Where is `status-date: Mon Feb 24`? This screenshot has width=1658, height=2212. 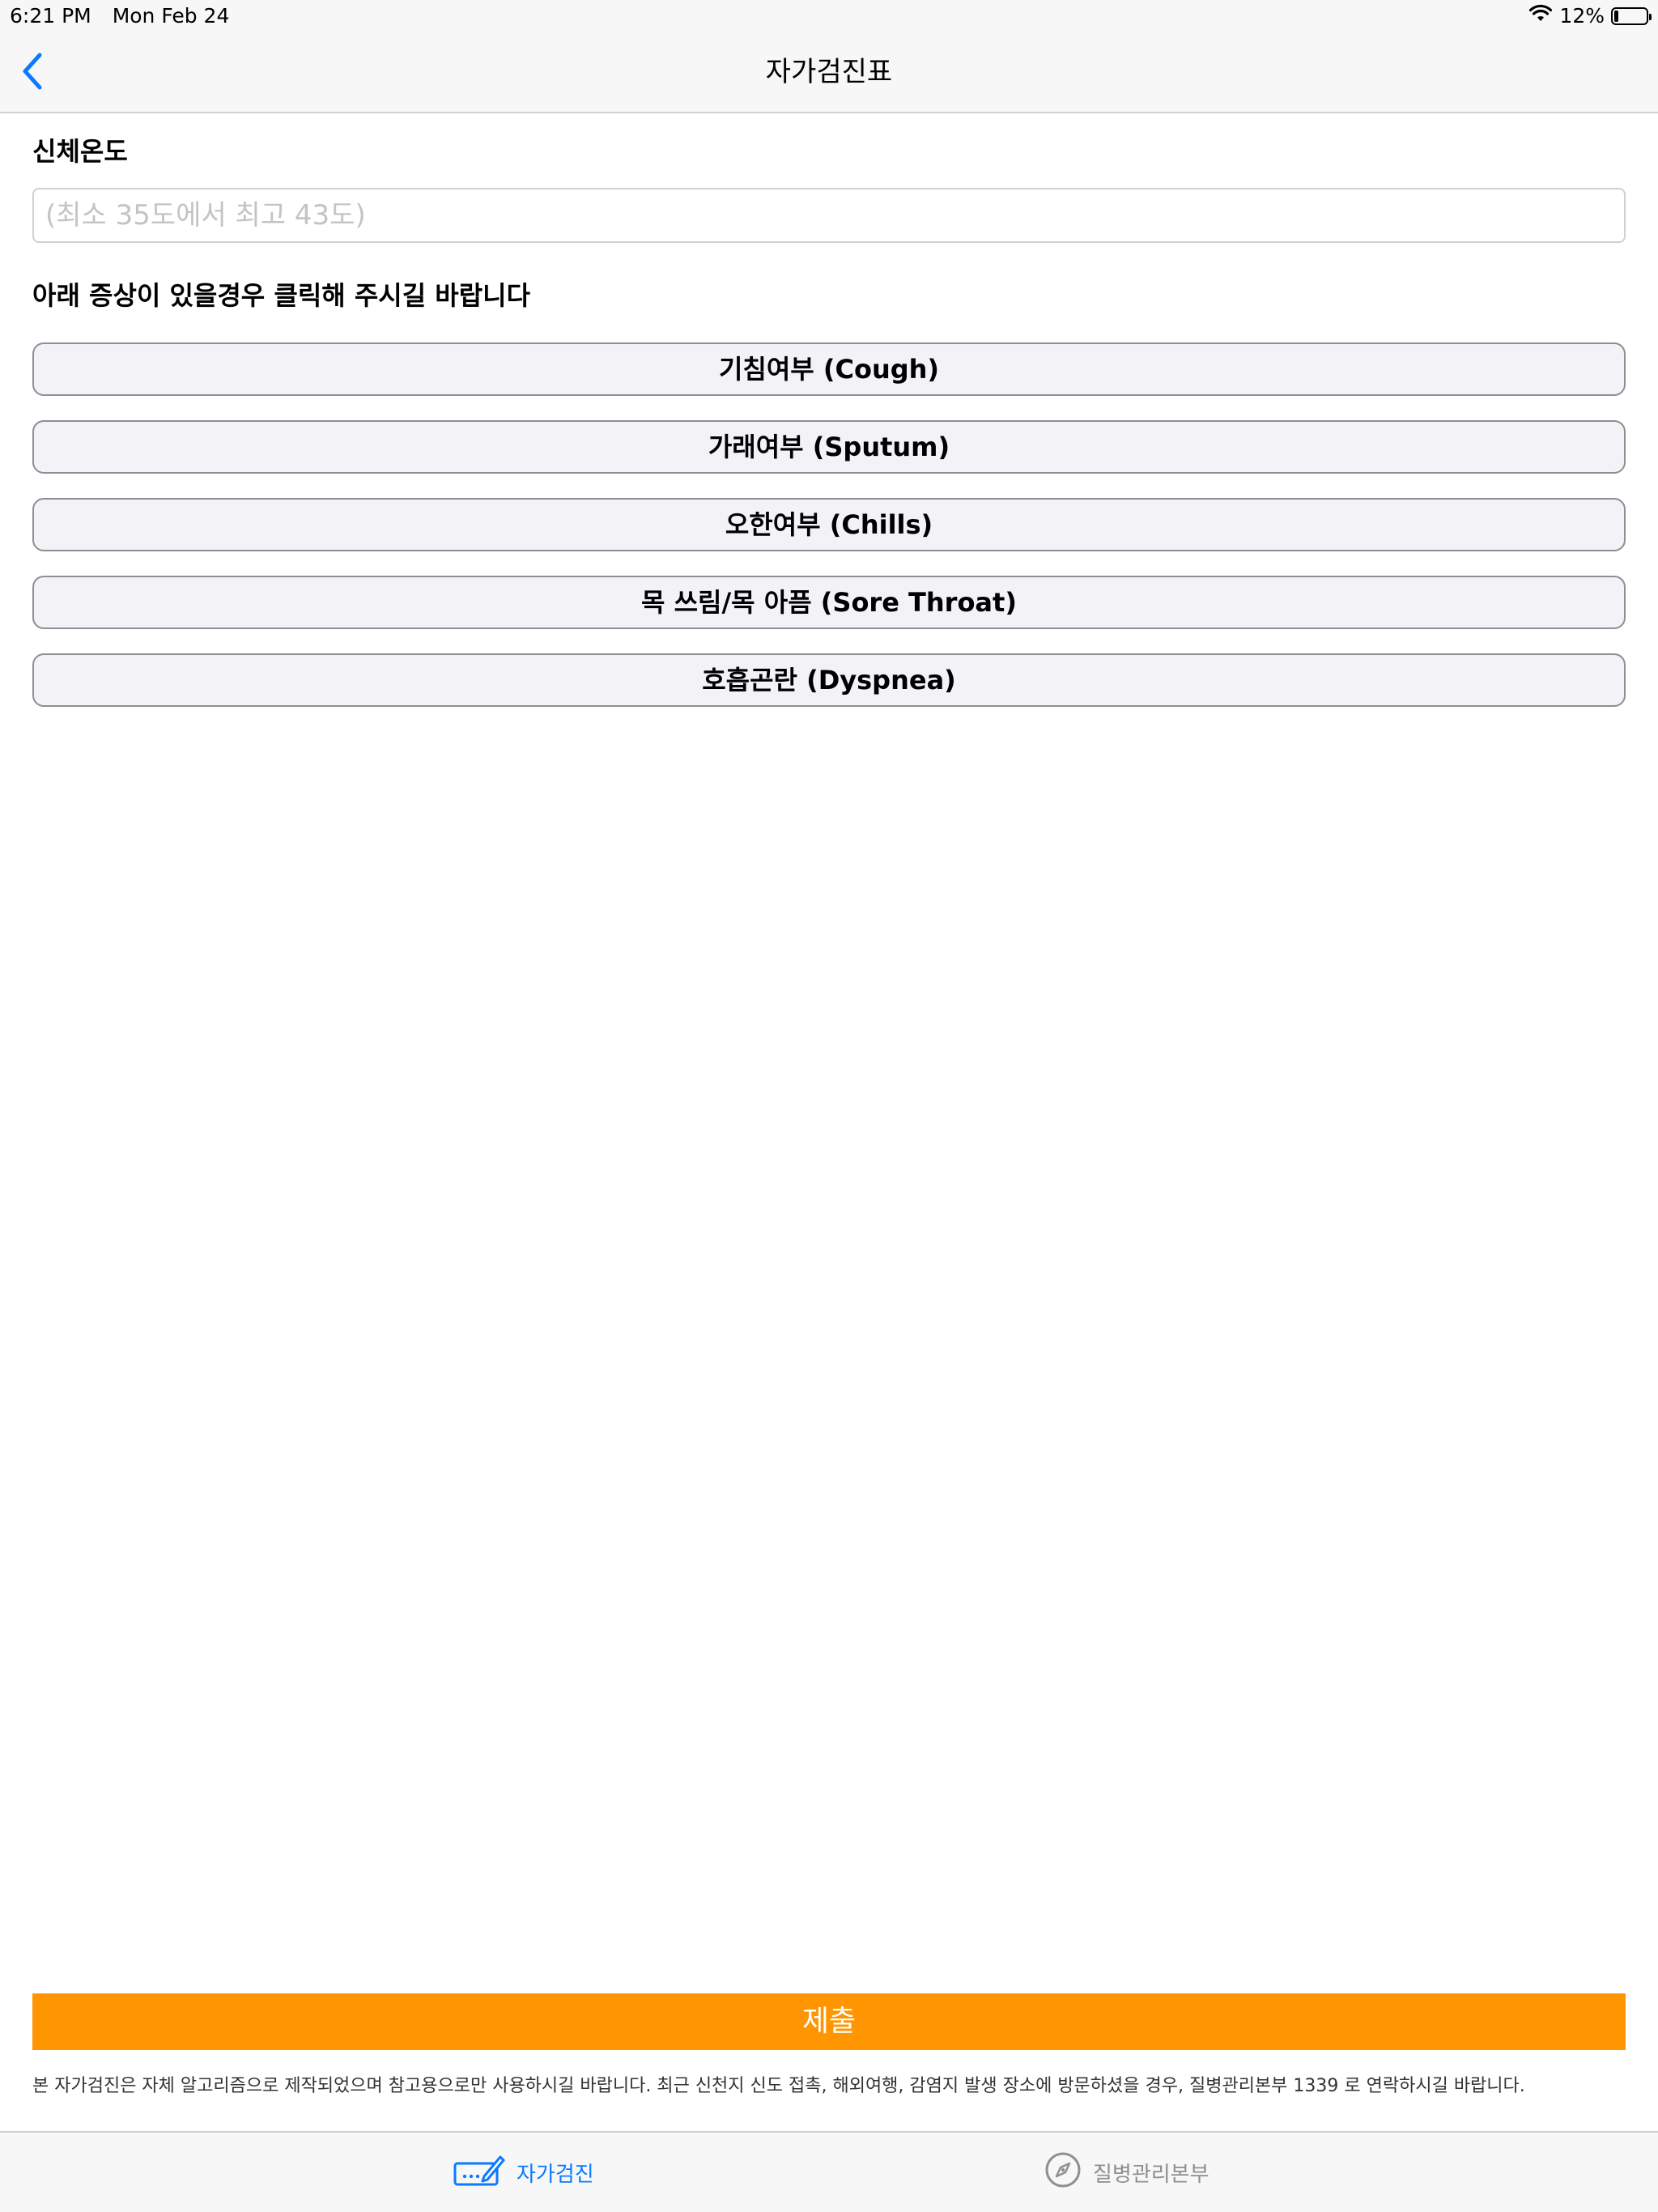 status-date: Mon Feb 24 is located at coordinates (171, 16).